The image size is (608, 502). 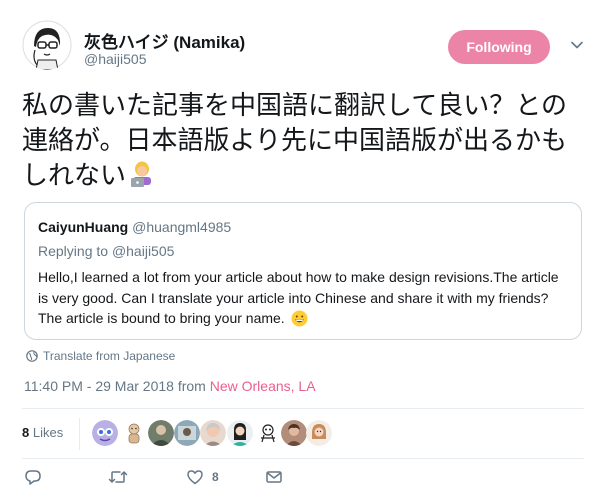 What do you see at coordinates (263, 386) in the screenshot?
I see `location-link: New Orleans, LA` at bounding box center [263, 386].